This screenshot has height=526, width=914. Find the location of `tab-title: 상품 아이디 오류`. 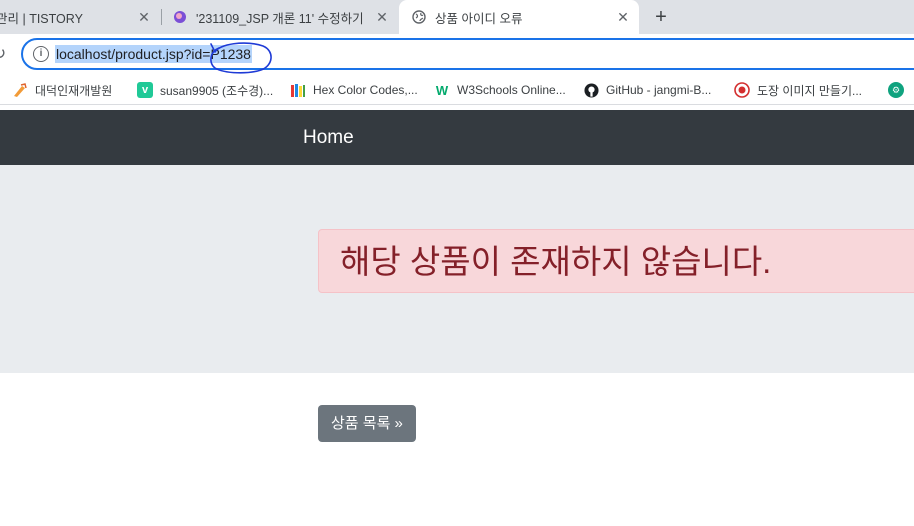

tab-title: 상품 아이디 오류 is located at coordinates (479, 18).